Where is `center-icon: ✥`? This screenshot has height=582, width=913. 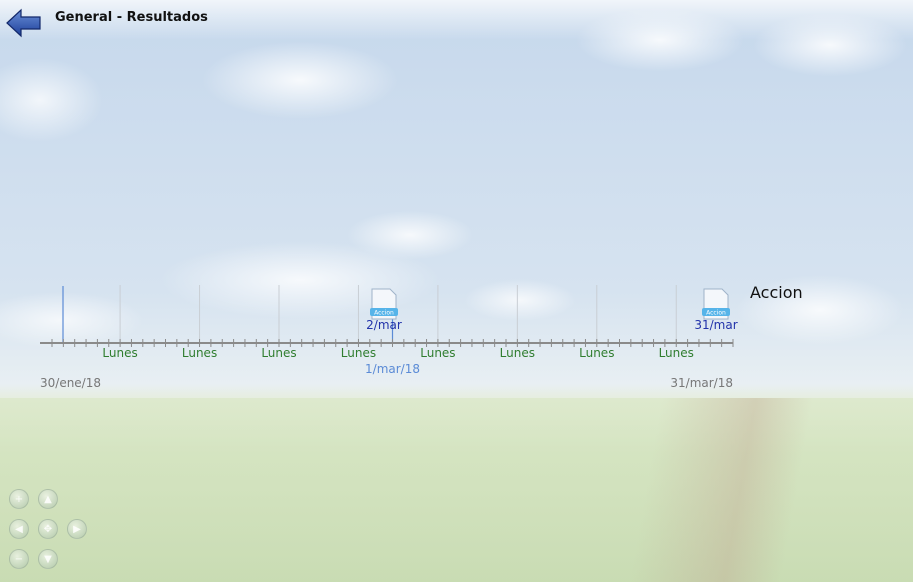
center-icon: ✥ is located at coordinates (48, 529).